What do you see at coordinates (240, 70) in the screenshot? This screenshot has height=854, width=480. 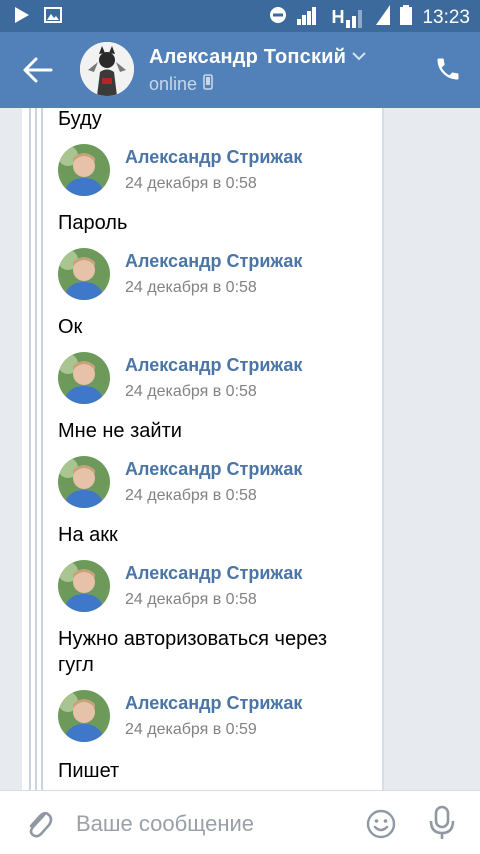 I see `chat-header: Александр Топский online` at bounding box center [240, 70].